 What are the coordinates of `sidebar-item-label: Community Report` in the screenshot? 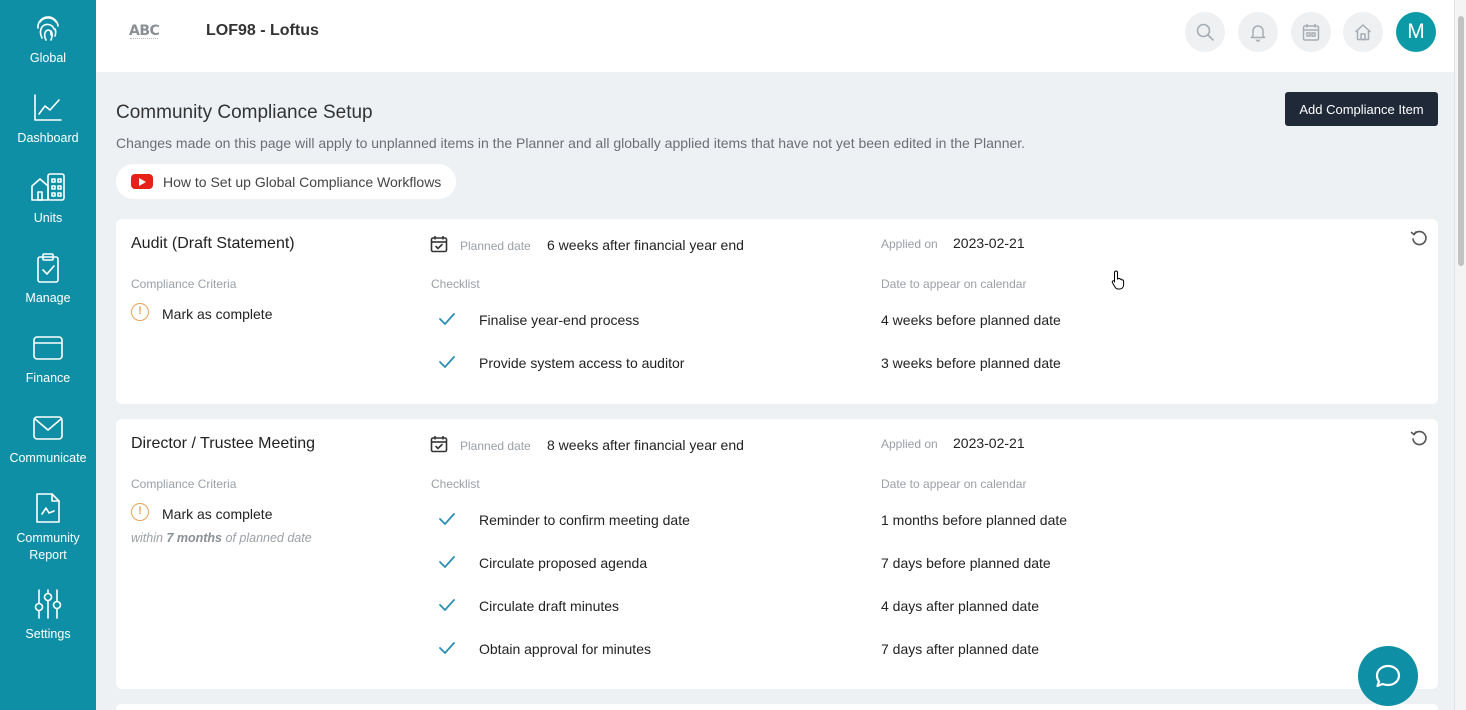 It's located at (48, 546).